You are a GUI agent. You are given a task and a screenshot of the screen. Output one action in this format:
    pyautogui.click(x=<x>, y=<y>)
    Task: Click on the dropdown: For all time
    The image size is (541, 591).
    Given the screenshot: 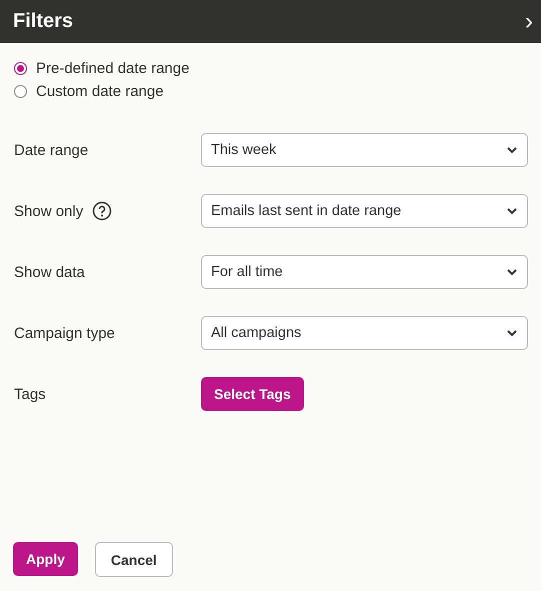 What is the action you would take?
    pyautogui.click(x=364, y=272)
    